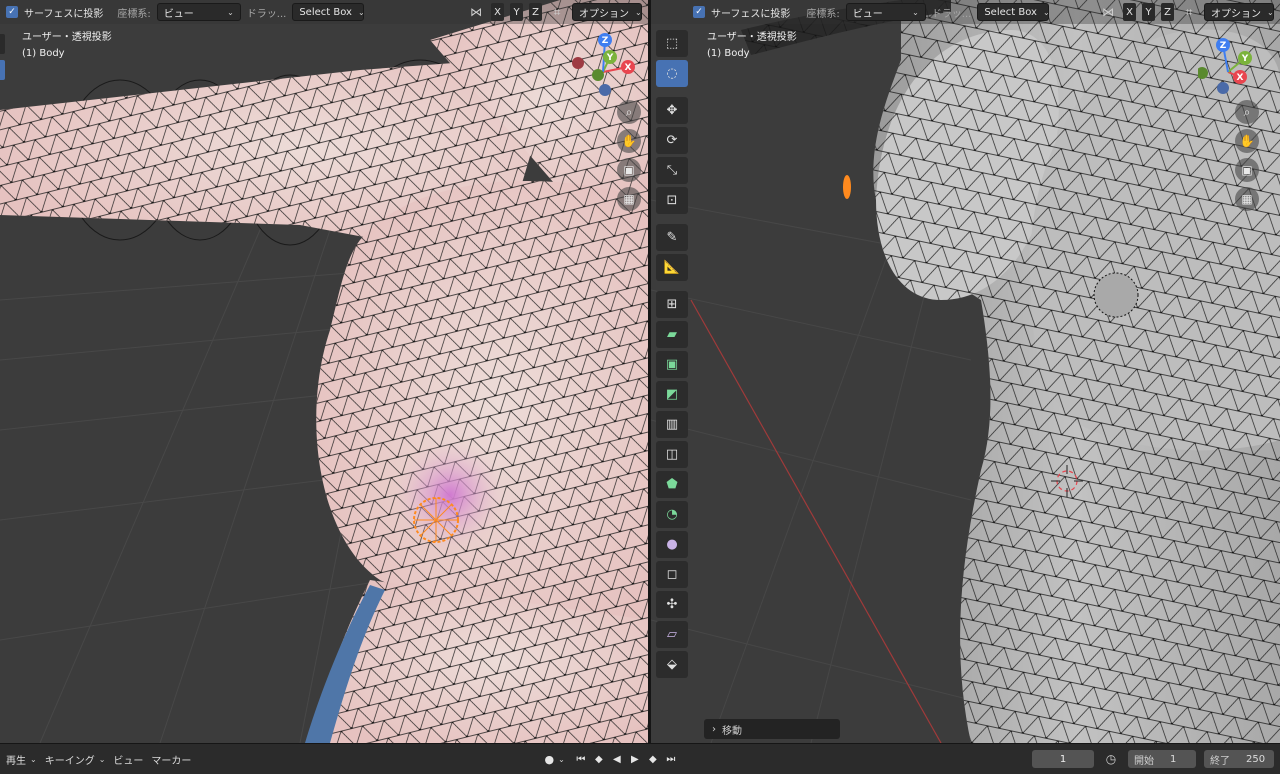 This screenshot has width=1280, height=774. I want to click on orientation-label: 座標系:, so click(823, 14).